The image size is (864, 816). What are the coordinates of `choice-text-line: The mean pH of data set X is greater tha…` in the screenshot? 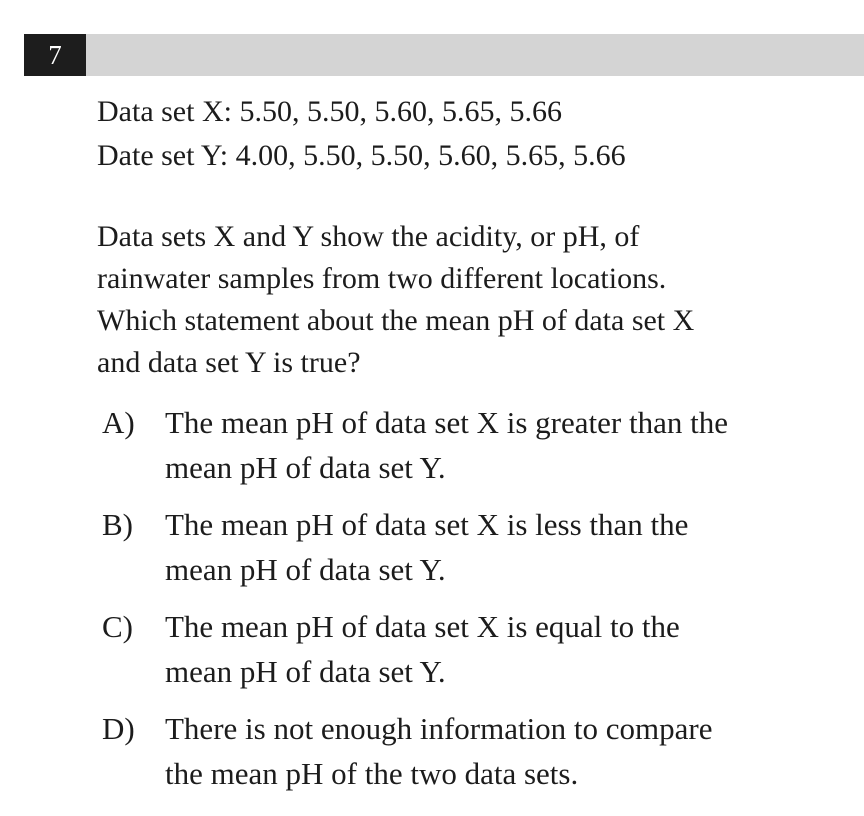 It's located at (446, 422).